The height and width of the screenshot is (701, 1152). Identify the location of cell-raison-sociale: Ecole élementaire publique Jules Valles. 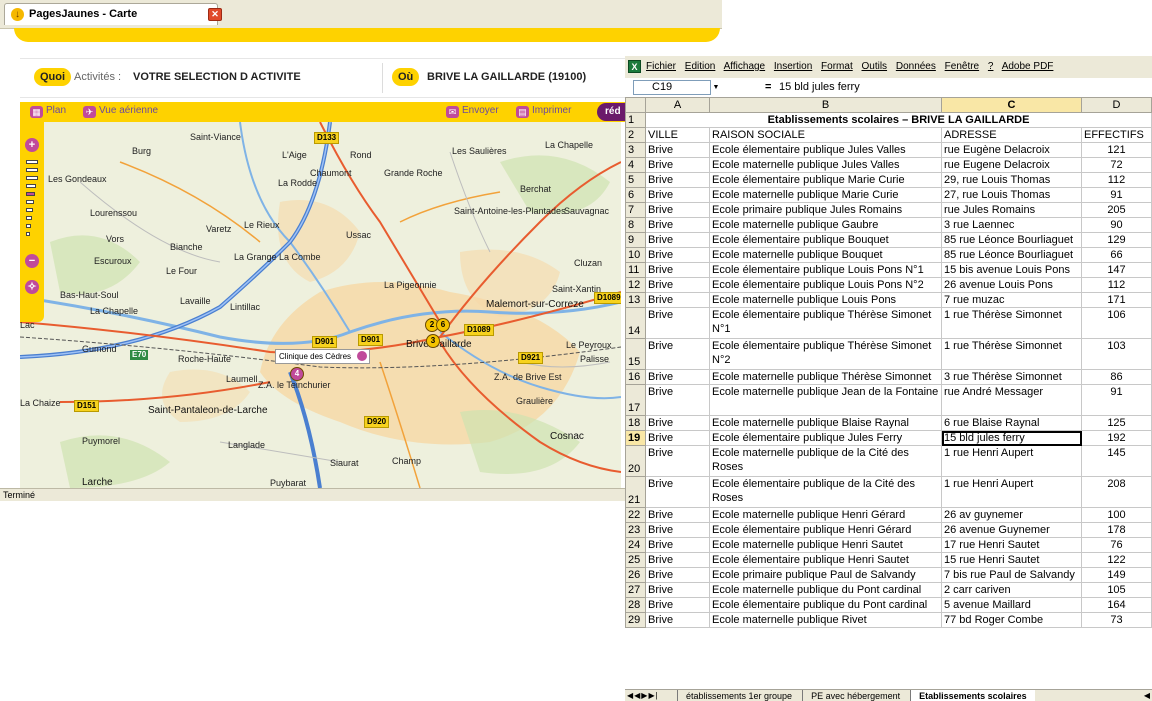
(825, 150).